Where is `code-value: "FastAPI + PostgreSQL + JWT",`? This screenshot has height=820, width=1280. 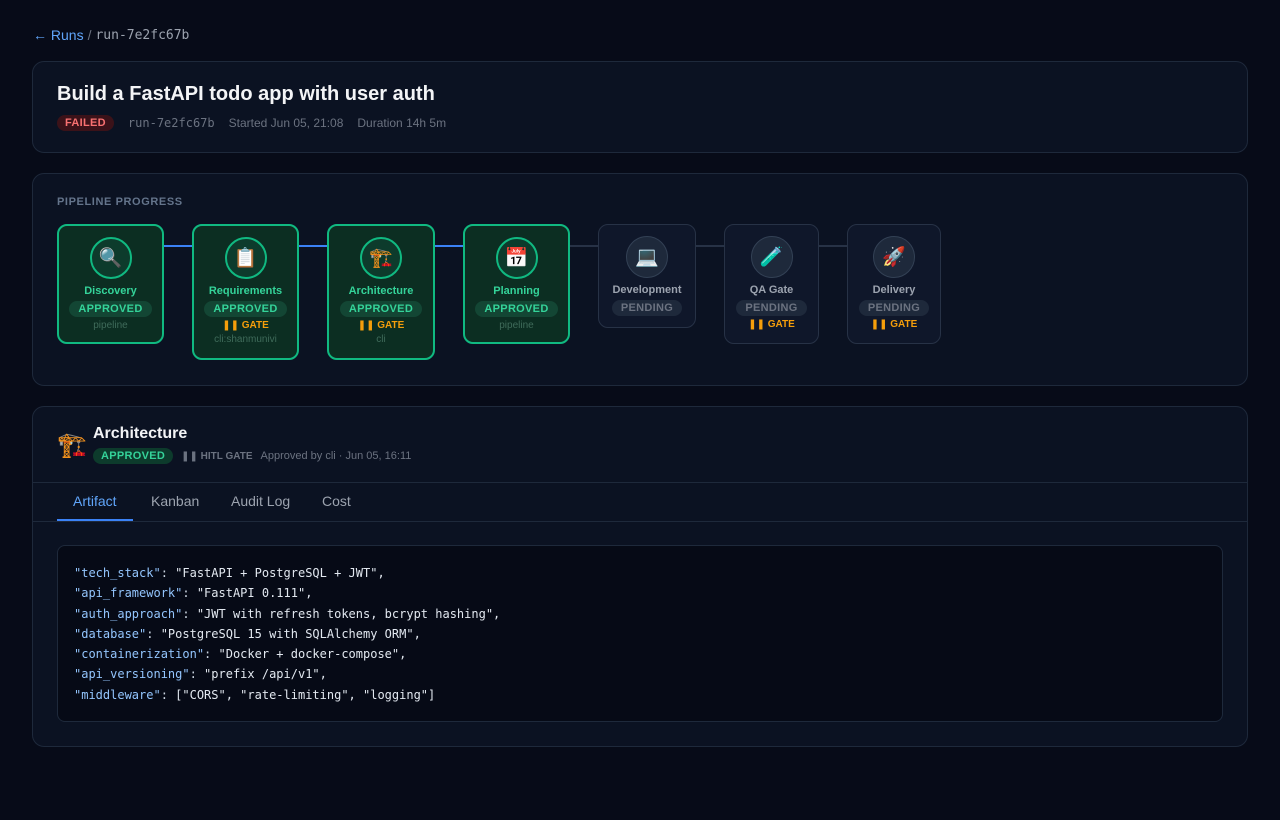 code-value: "FastAPI + PostgreSQL + JWT", is located at coordinates (280, 573).